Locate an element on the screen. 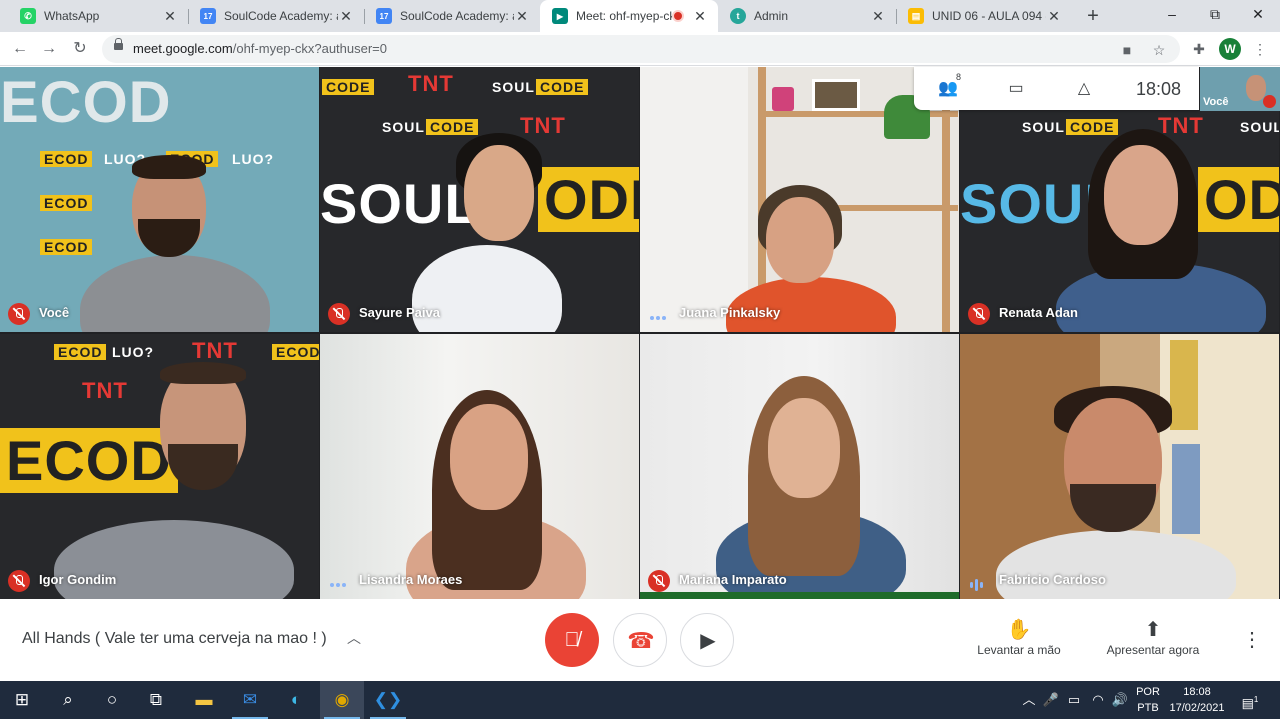 The height and width of the screenshot is (722, 1280). muted-mic-icon is located at coordinates (979, 314).